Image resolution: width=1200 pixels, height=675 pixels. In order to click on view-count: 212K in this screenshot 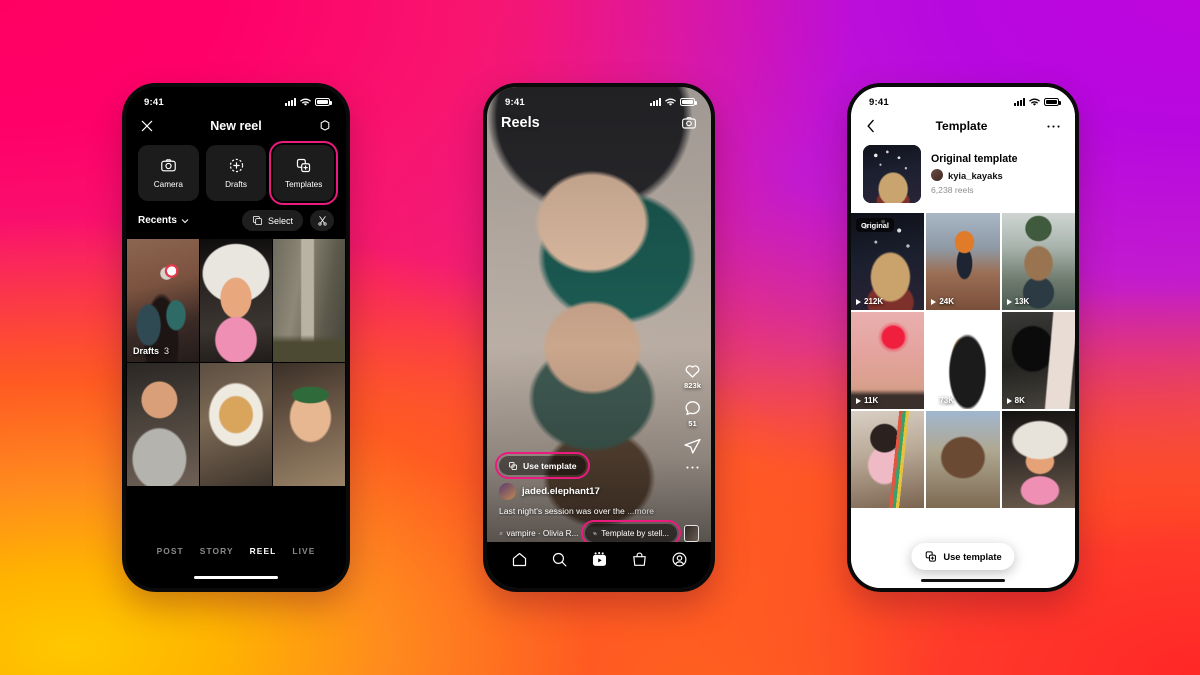, I will do `click(869, 301)`.